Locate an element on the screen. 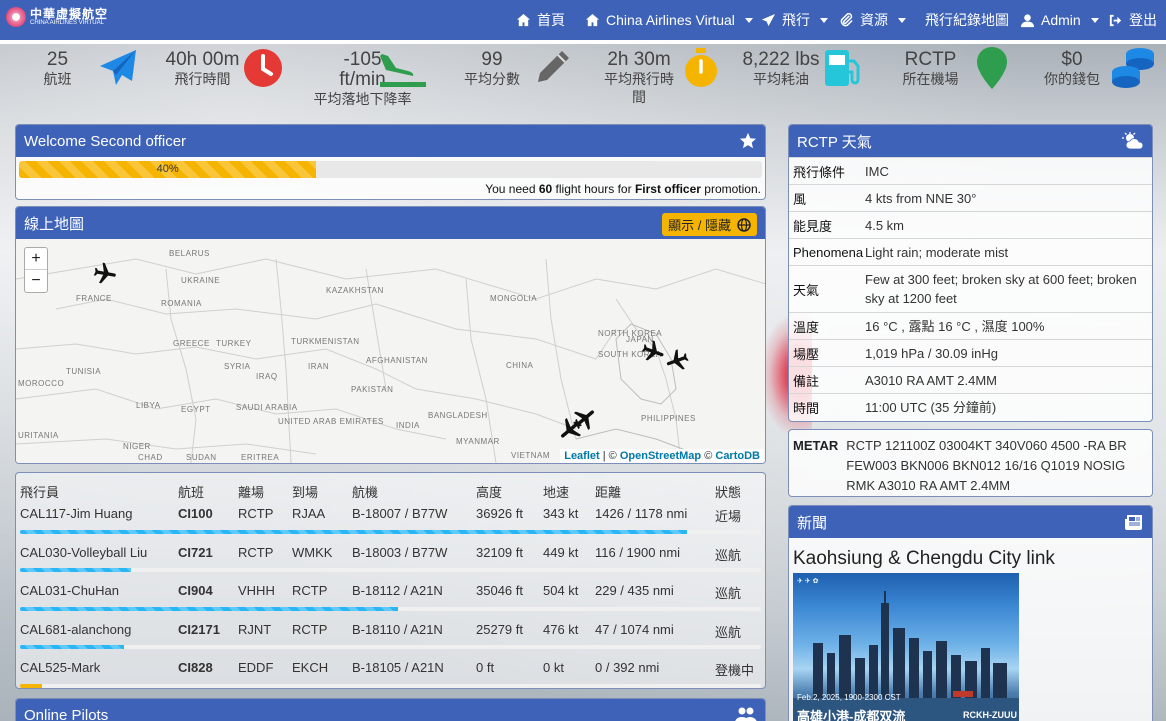 The width and height of the screenshot is (1166, 721). stat-flights: 25 航班 is located at coordinates (57, 69).